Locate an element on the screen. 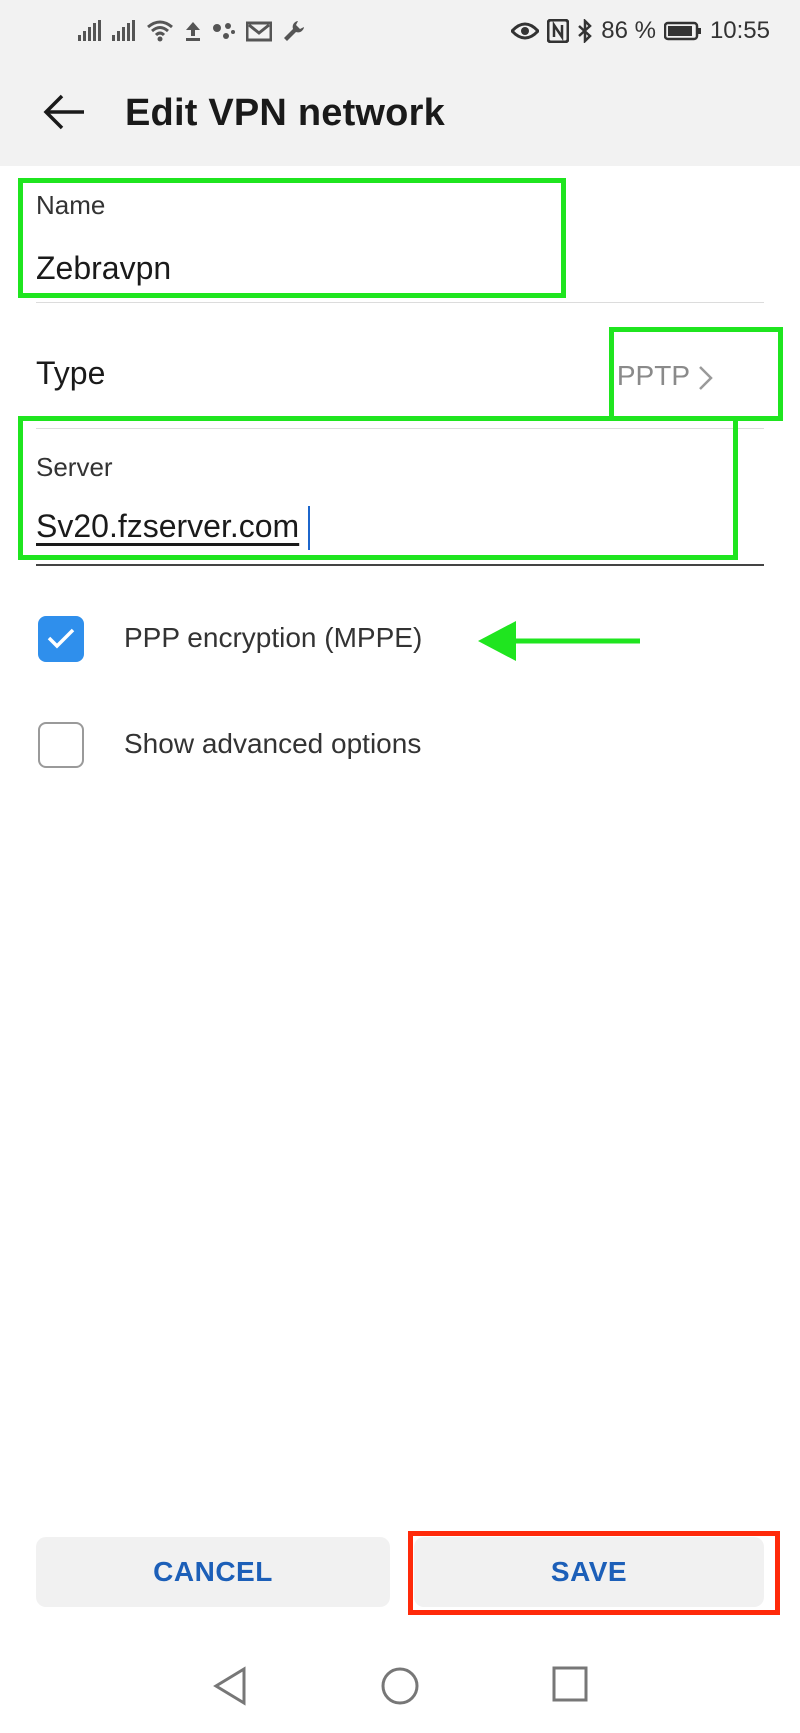 This screenshot has height=1733, width=800. battery-icon is located at coordinates (682, 31).